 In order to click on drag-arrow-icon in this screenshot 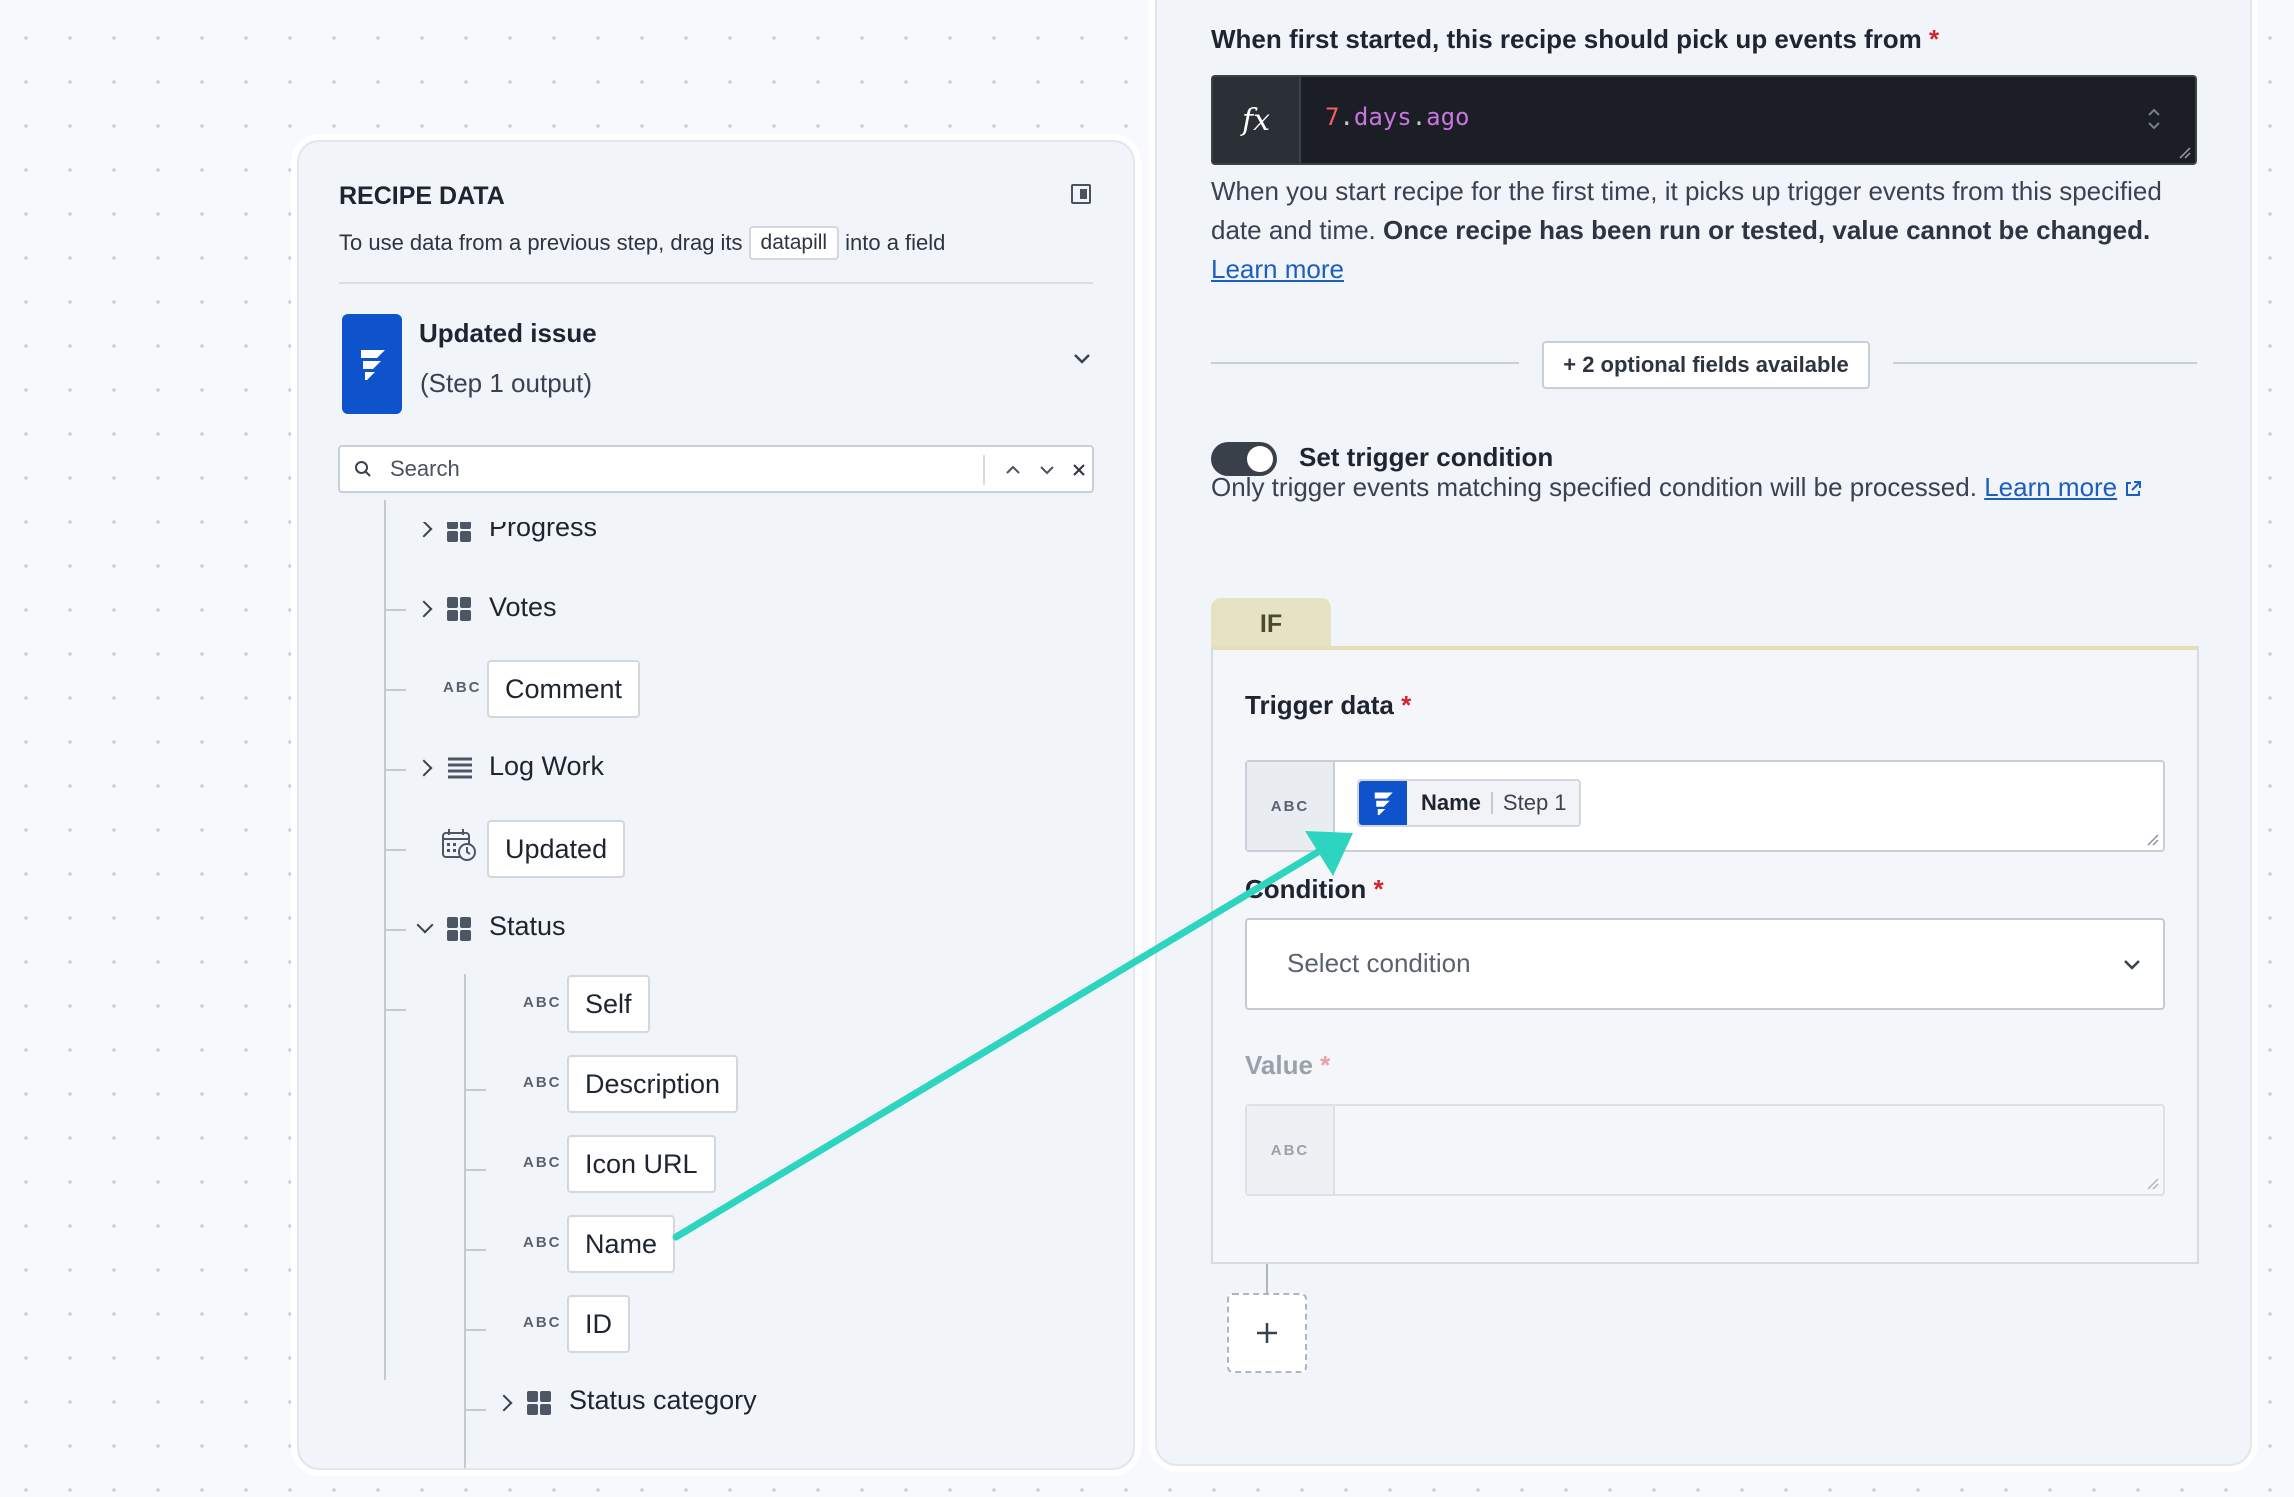, I will do `click(1012, 1036)`.